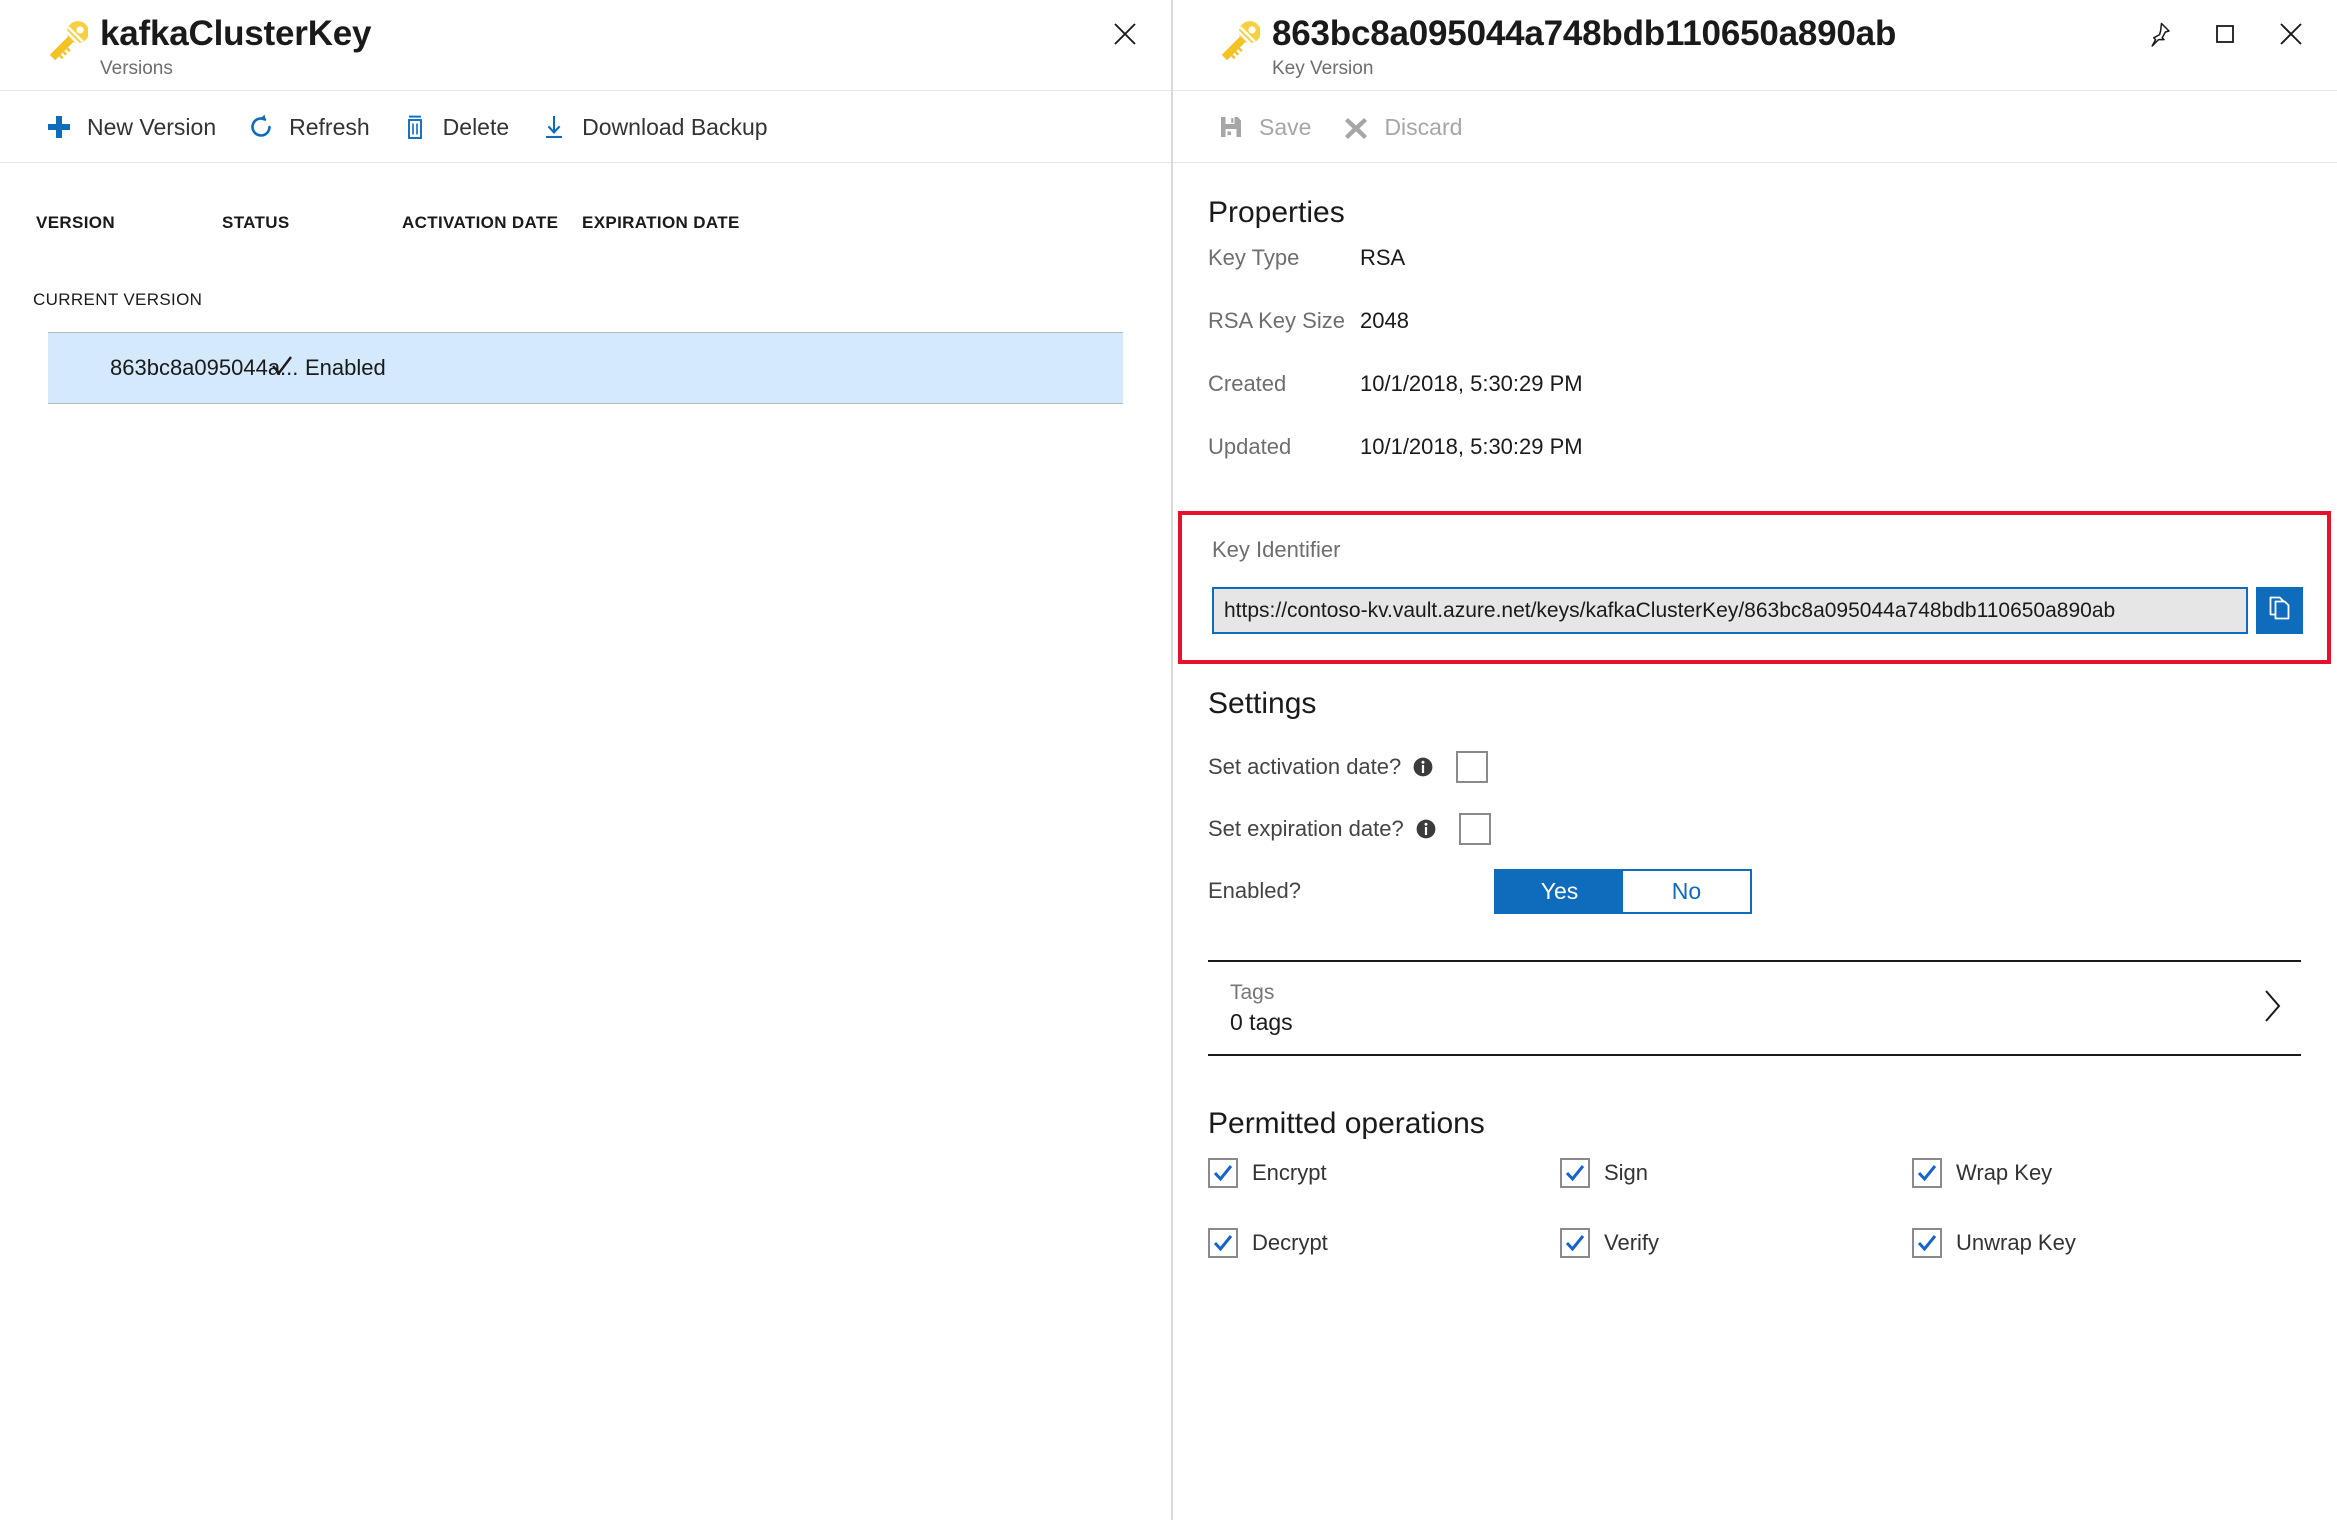 Image resolution: width=2337 pixels, height=1520 pixels. Describe the element at coordinates (1754, 465) in the screenshot. I see `property-updated: Updated 10/1/2018, 5:30:29 PM` at that location.